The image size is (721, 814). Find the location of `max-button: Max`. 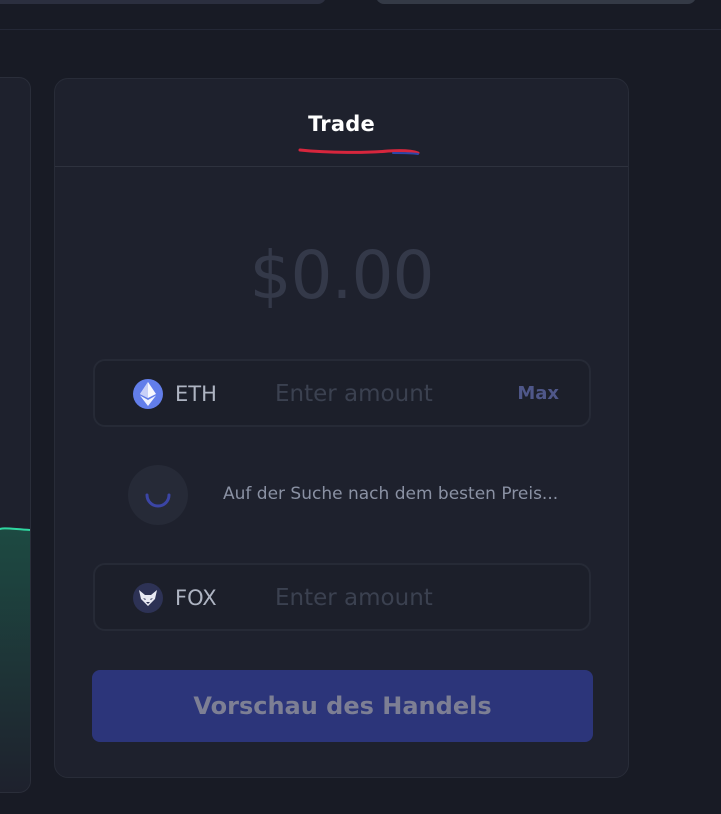

max-button: Max is located at coordinates (538, 393).